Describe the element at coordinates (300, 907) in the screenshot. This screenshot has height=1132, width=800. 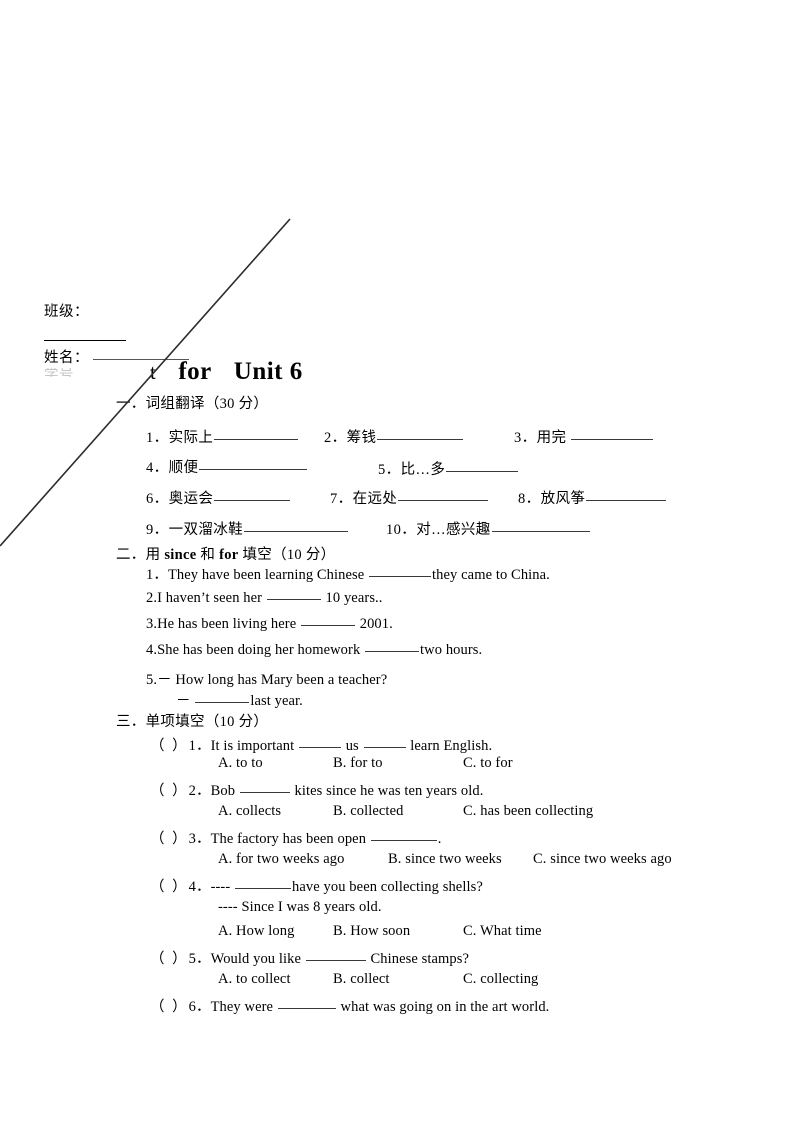
I see `mc-item-4-sub-line: ---- Since I was 8 years old.` at that location.